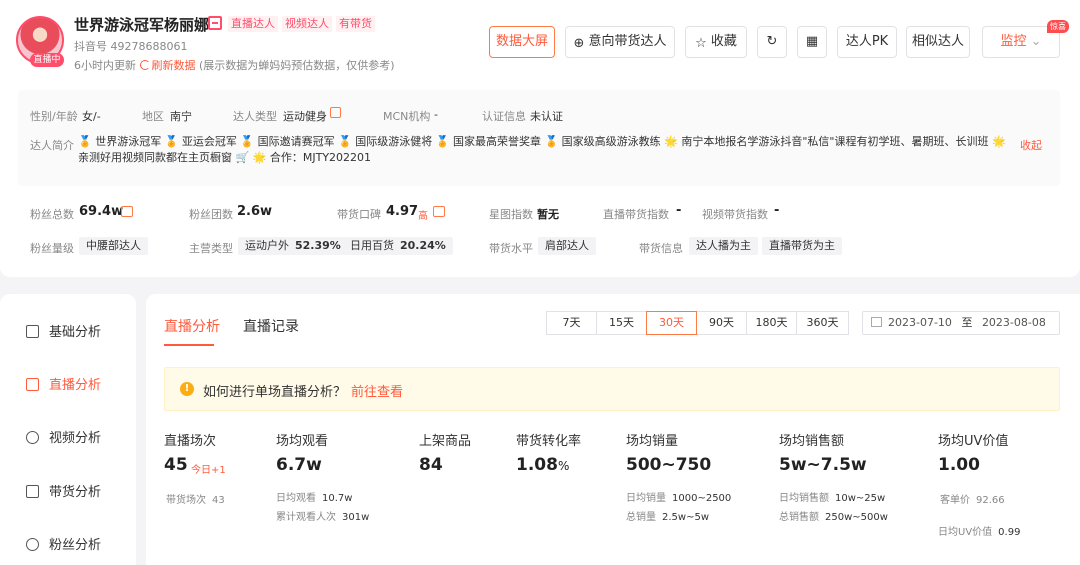 This screenshot has width=1080, height=565. What do you see at coordinates (537, 465) in the screenshot?
I see `conversion-number: 1.08` at bounding box center [537, 465].